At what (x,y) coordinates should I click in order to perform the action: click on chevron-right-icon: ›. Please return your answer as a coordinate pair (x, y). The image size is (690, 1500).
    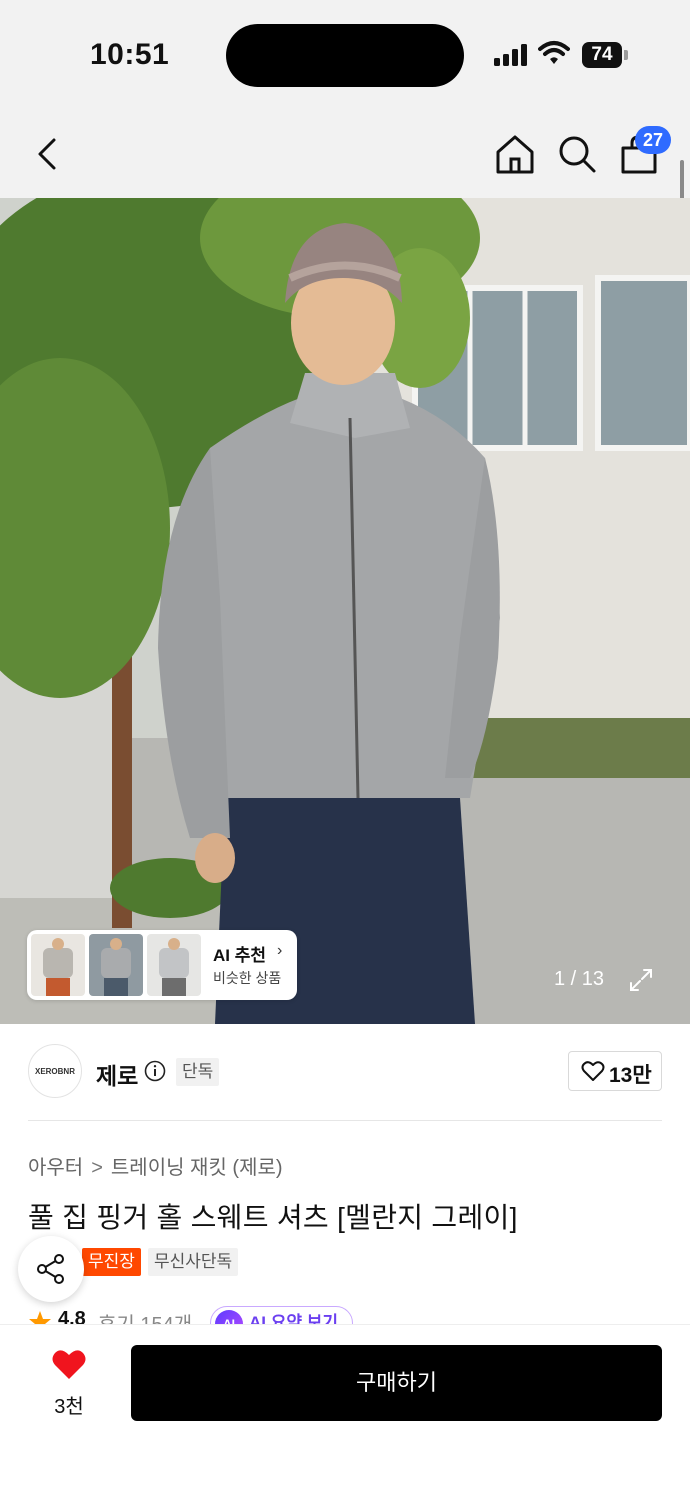
    Looking at the image, I should click on (280, 950).